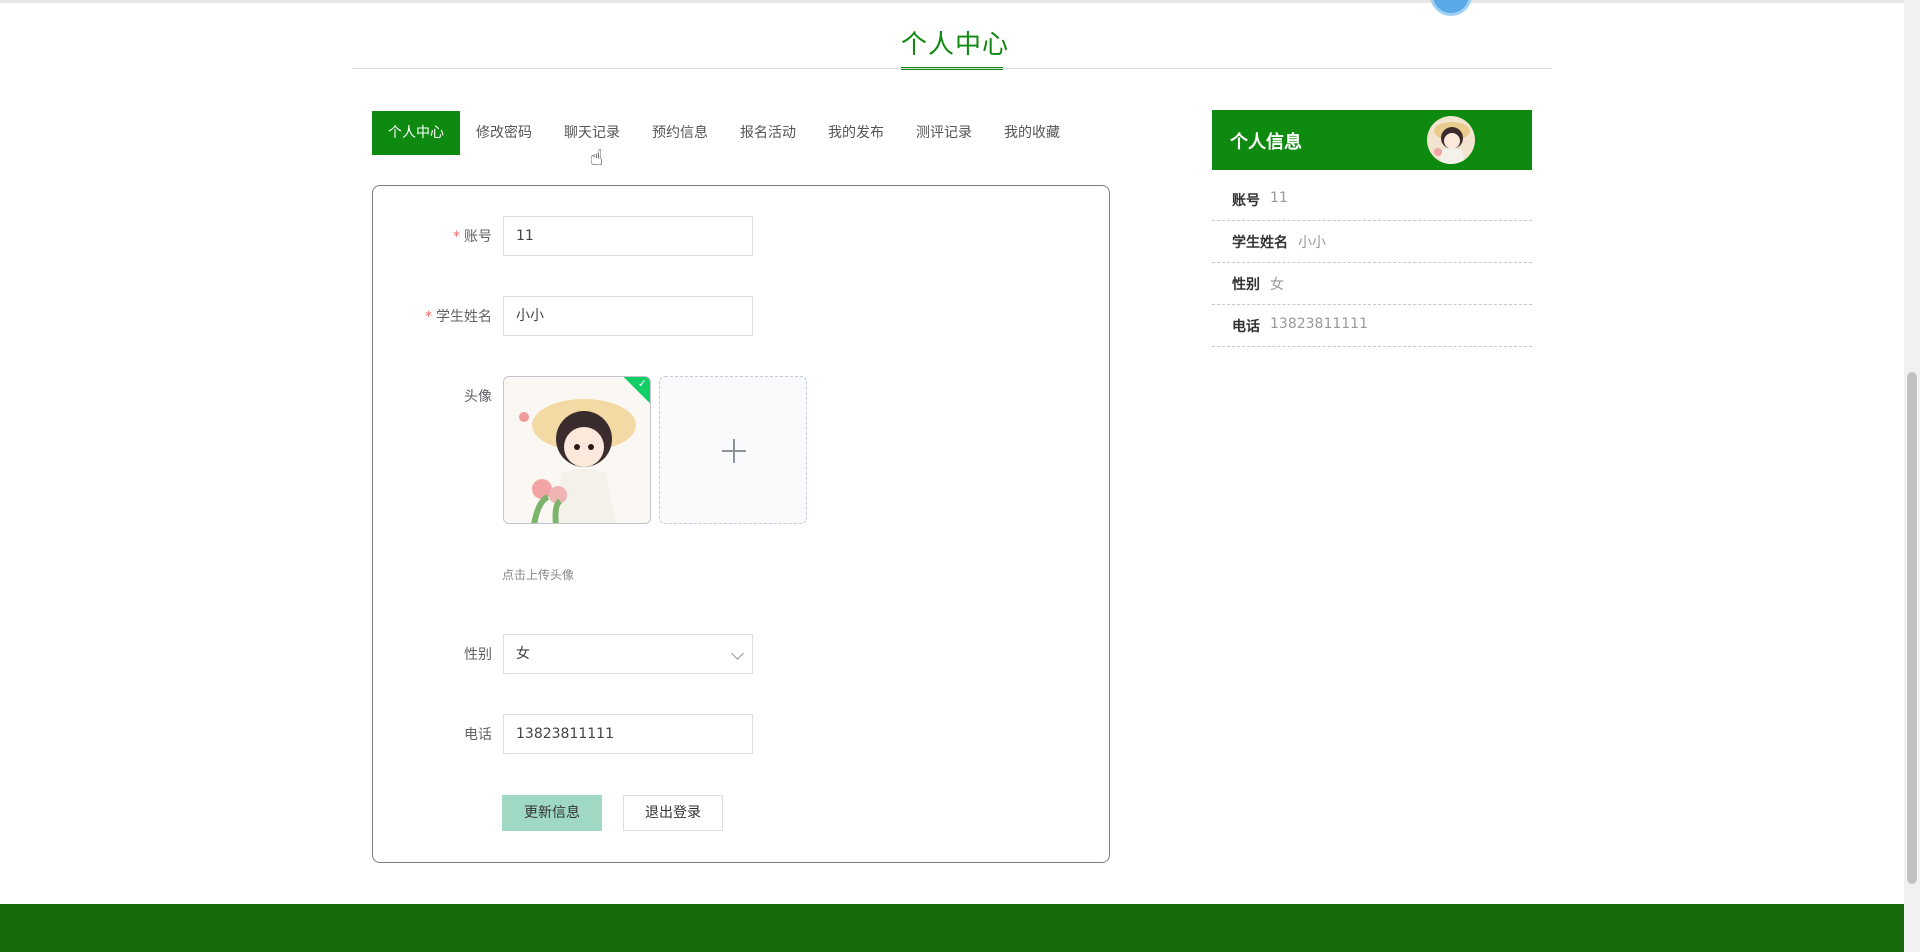  Describe the element at coordinates (952, 1) in the screenshot. I see `top-border` at that location.